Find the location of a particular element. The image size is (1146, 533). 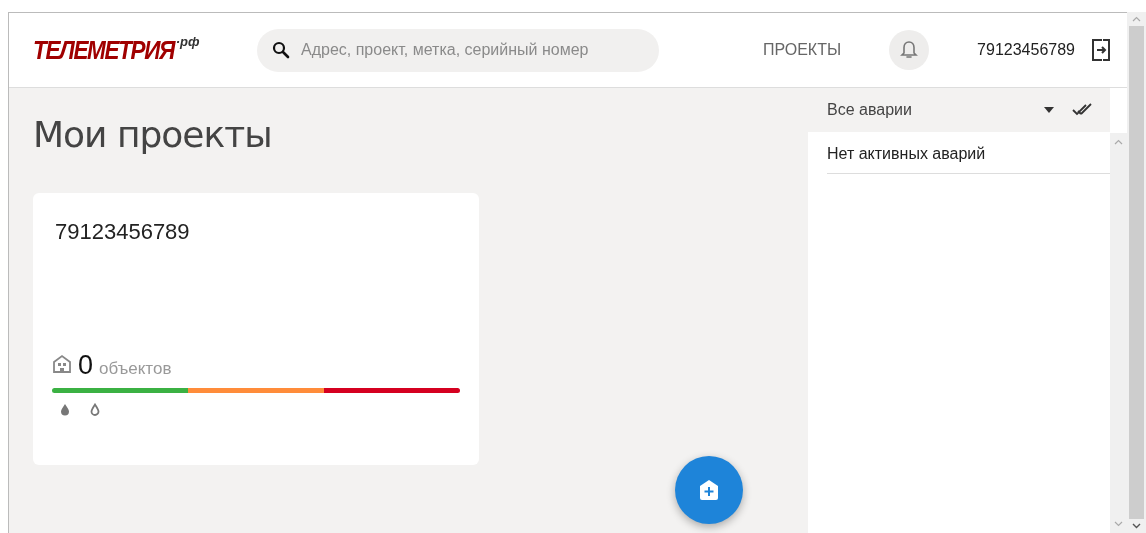

object-count-label: объектов is located at coordinates (135, 369).